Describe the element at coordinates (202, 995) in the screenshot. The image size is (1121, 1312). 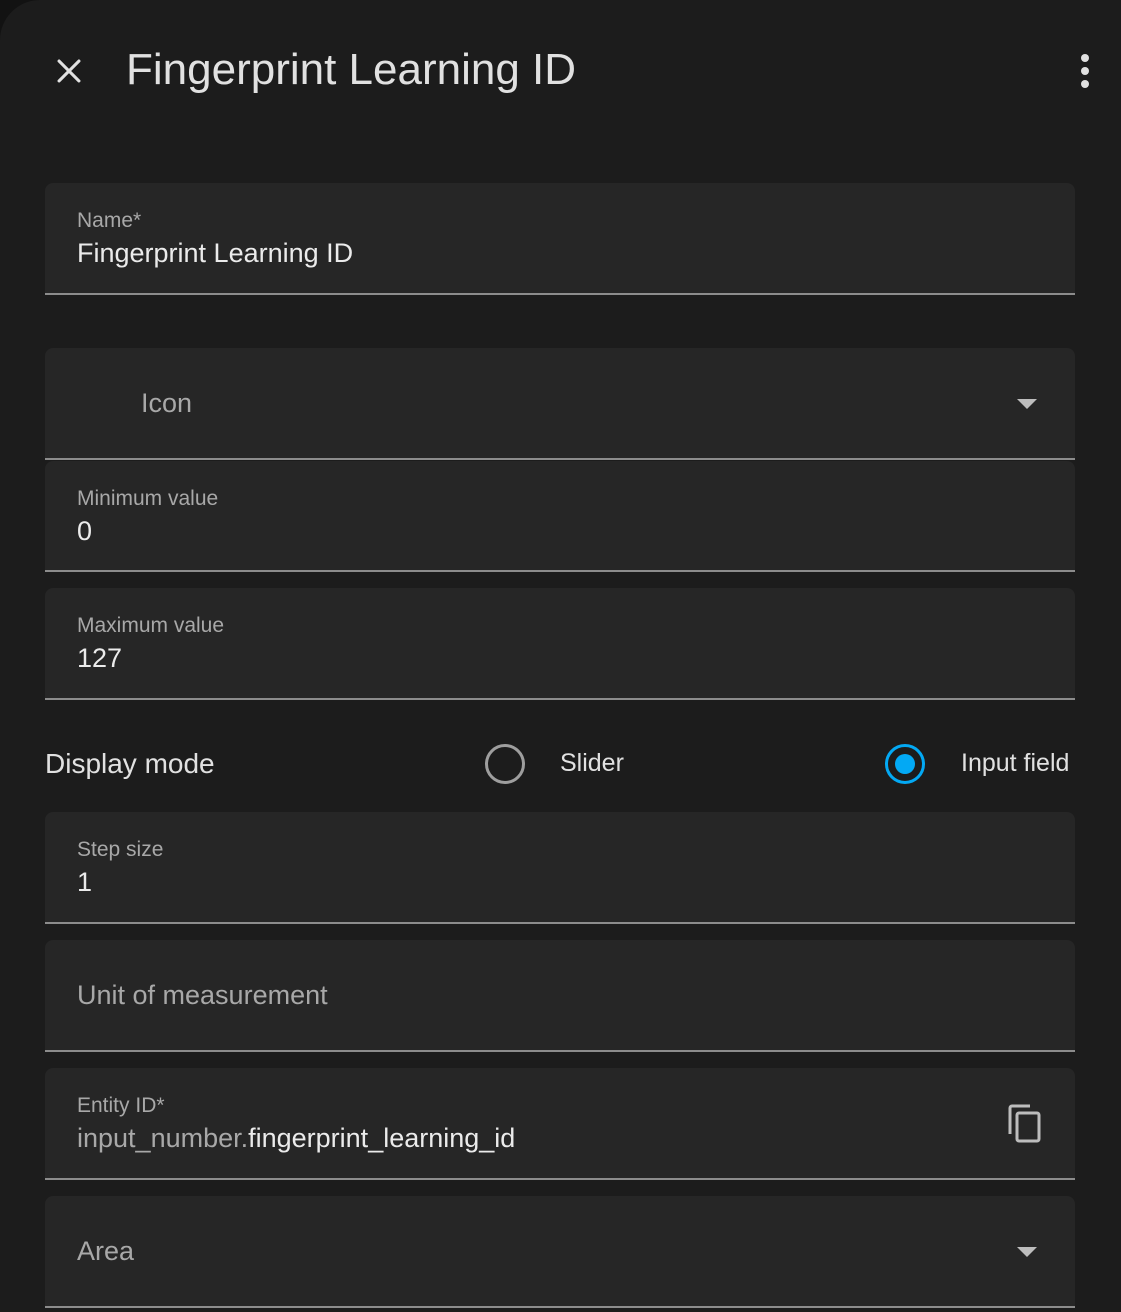
I see `unit-of-measurement-placeholder: Unit of measurement` at that location.